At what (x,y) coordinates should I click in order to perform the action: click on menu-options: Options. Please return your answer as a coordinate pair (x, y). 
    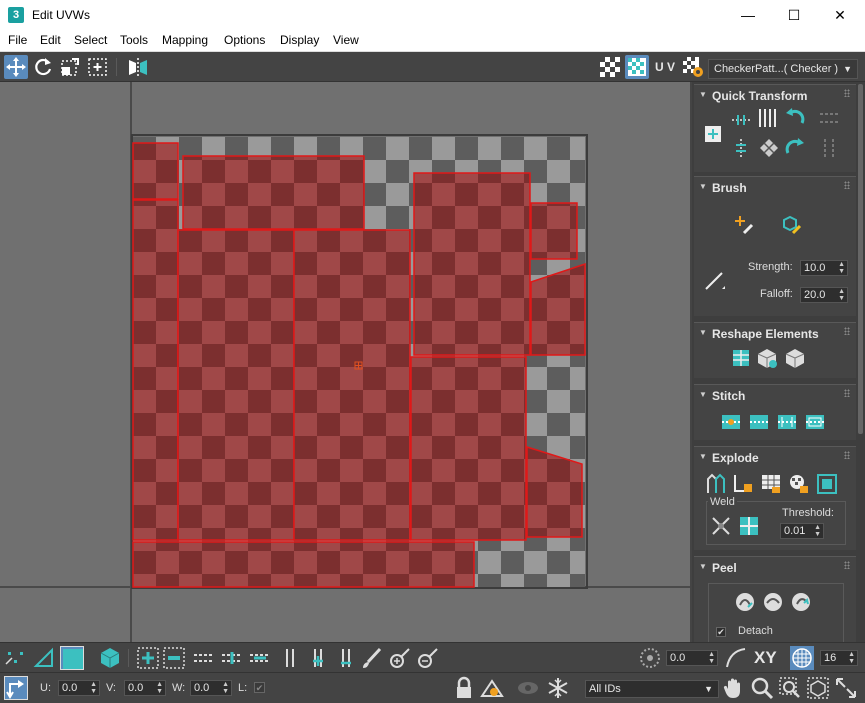
    Looking at the image, I should click on (244, 40).